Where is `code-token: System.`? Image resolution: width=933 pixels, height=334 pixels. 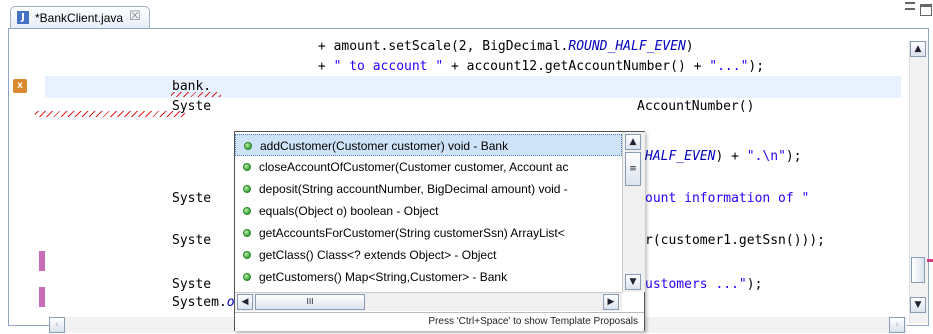
code-token: System. is located at coordinates (199, 302).